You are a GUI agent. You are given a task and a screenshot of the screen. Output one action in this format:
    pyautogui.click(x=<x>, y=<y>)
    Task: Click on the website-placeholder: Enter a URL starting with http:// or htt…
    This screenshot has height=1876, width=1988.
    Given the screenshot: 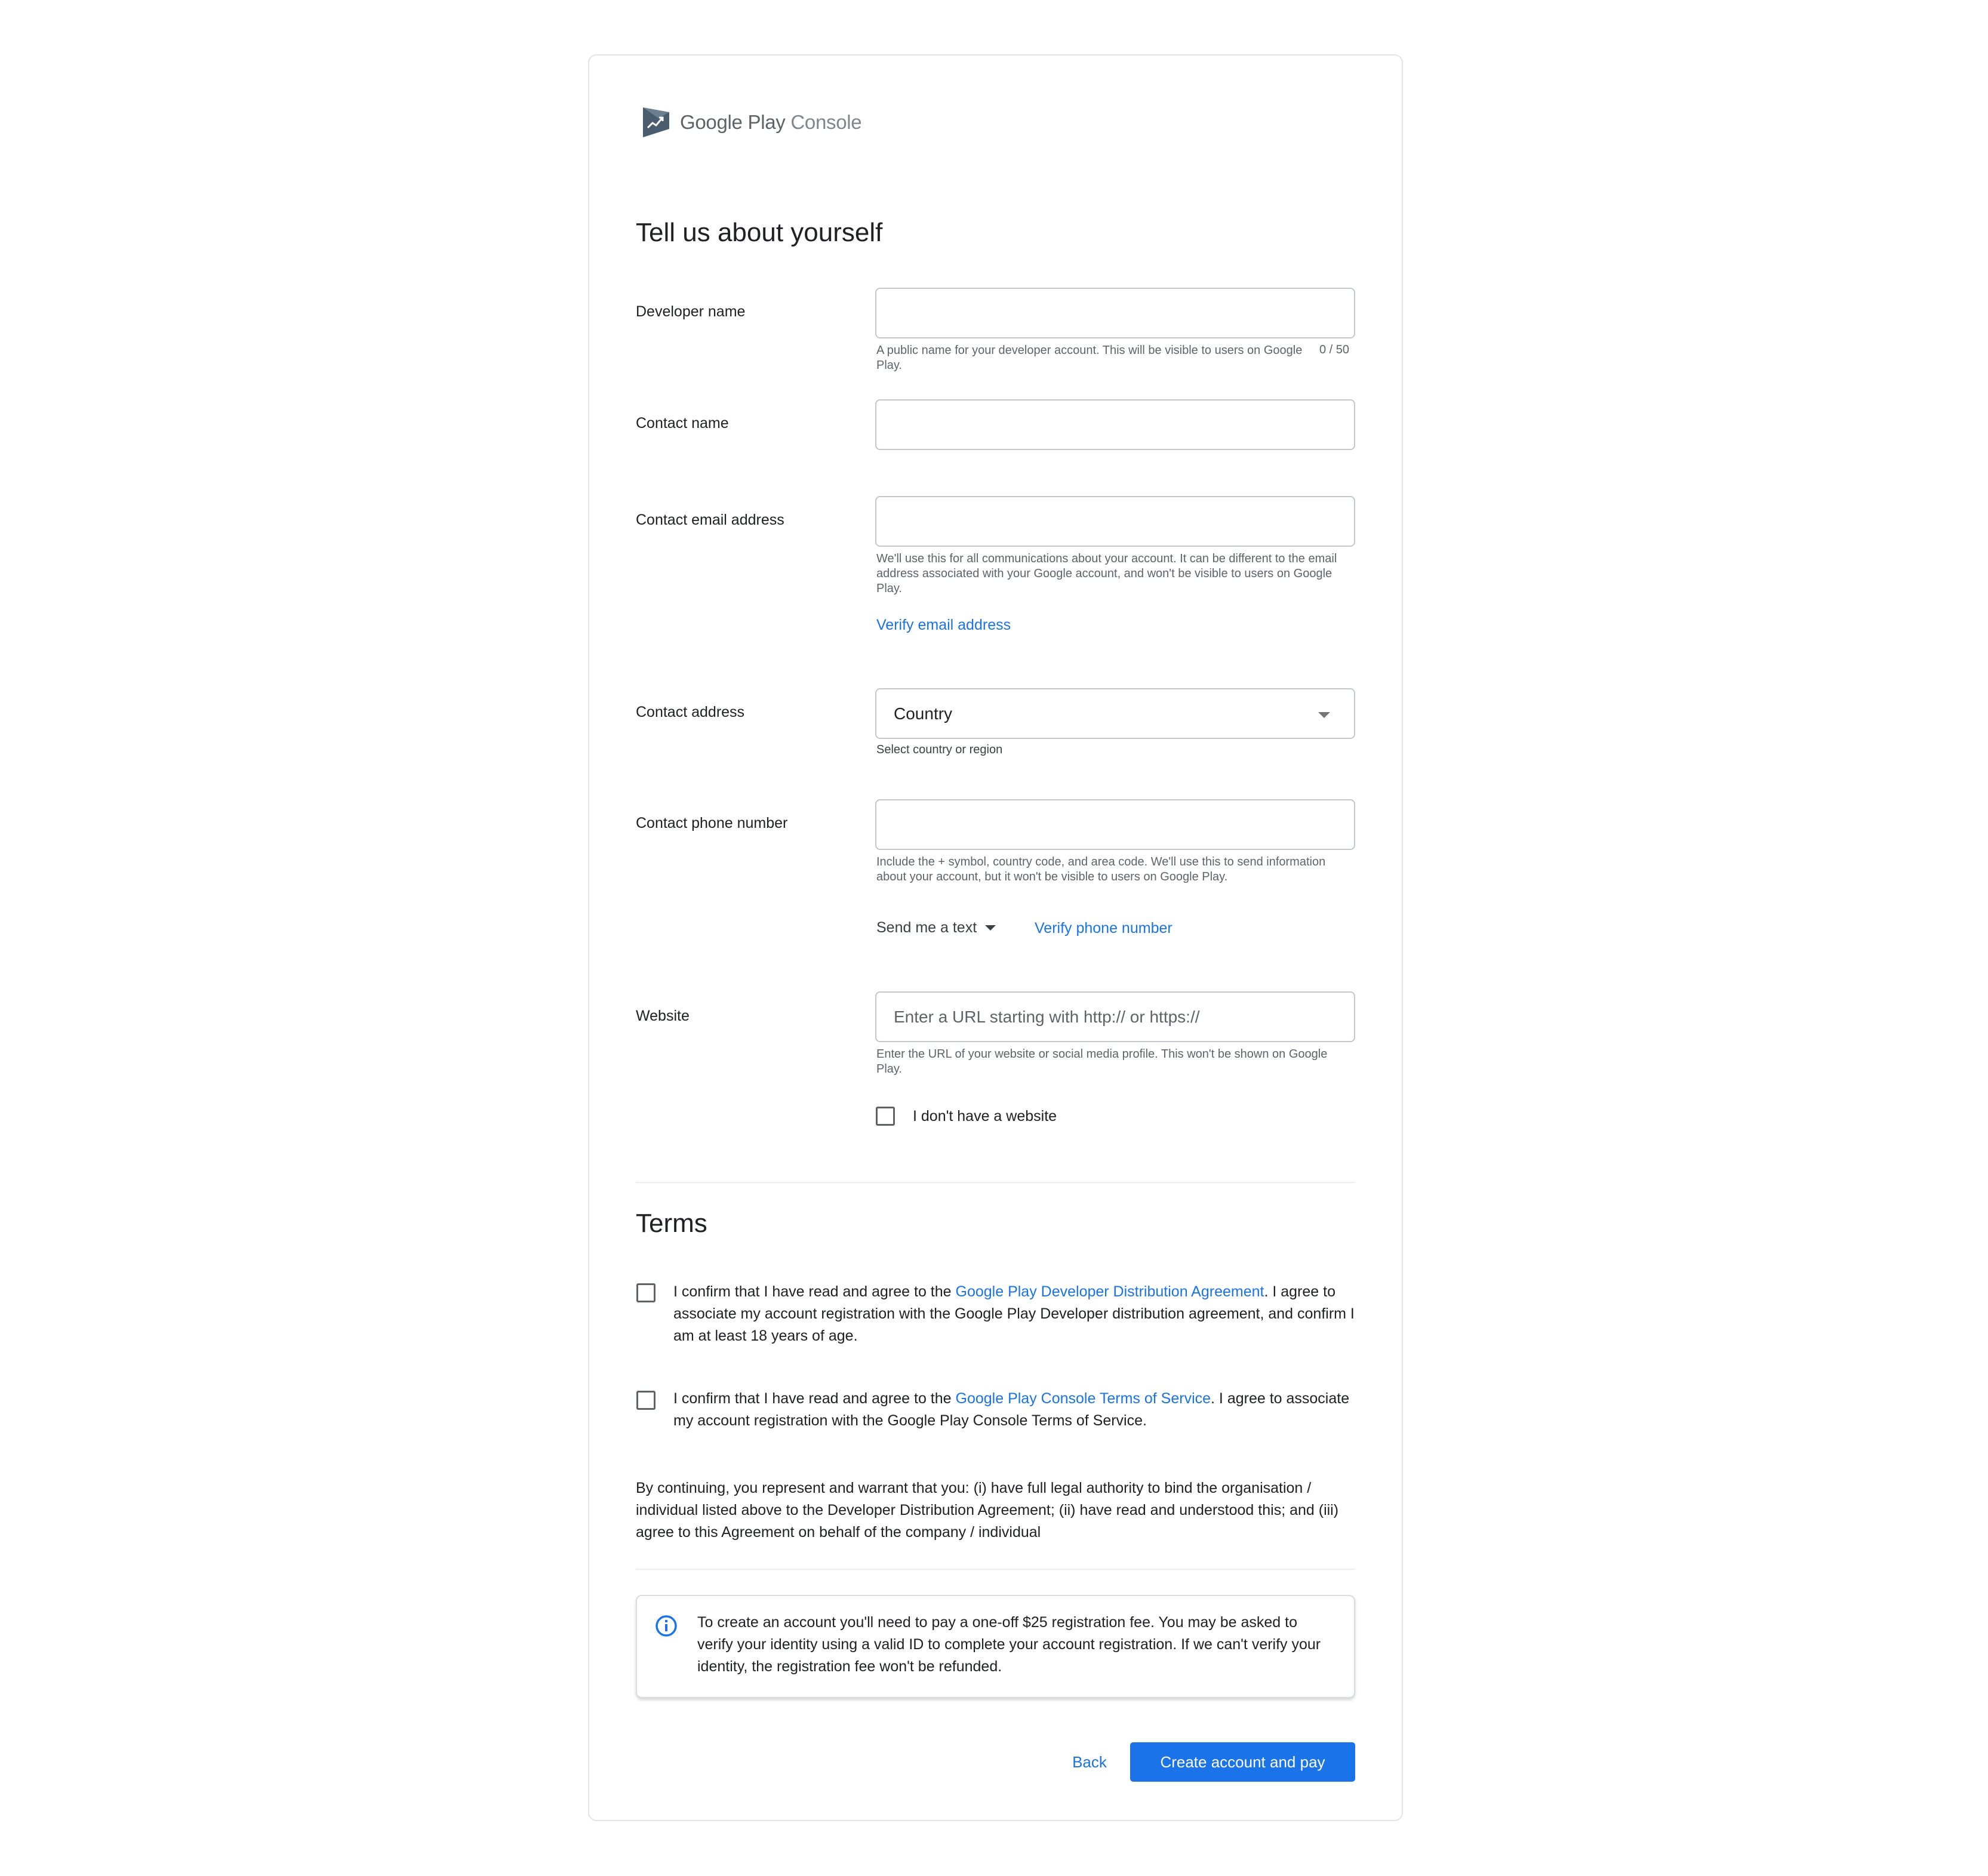 What is the action you would take?
    pyautogui.click(x=1047, y=1016)
    